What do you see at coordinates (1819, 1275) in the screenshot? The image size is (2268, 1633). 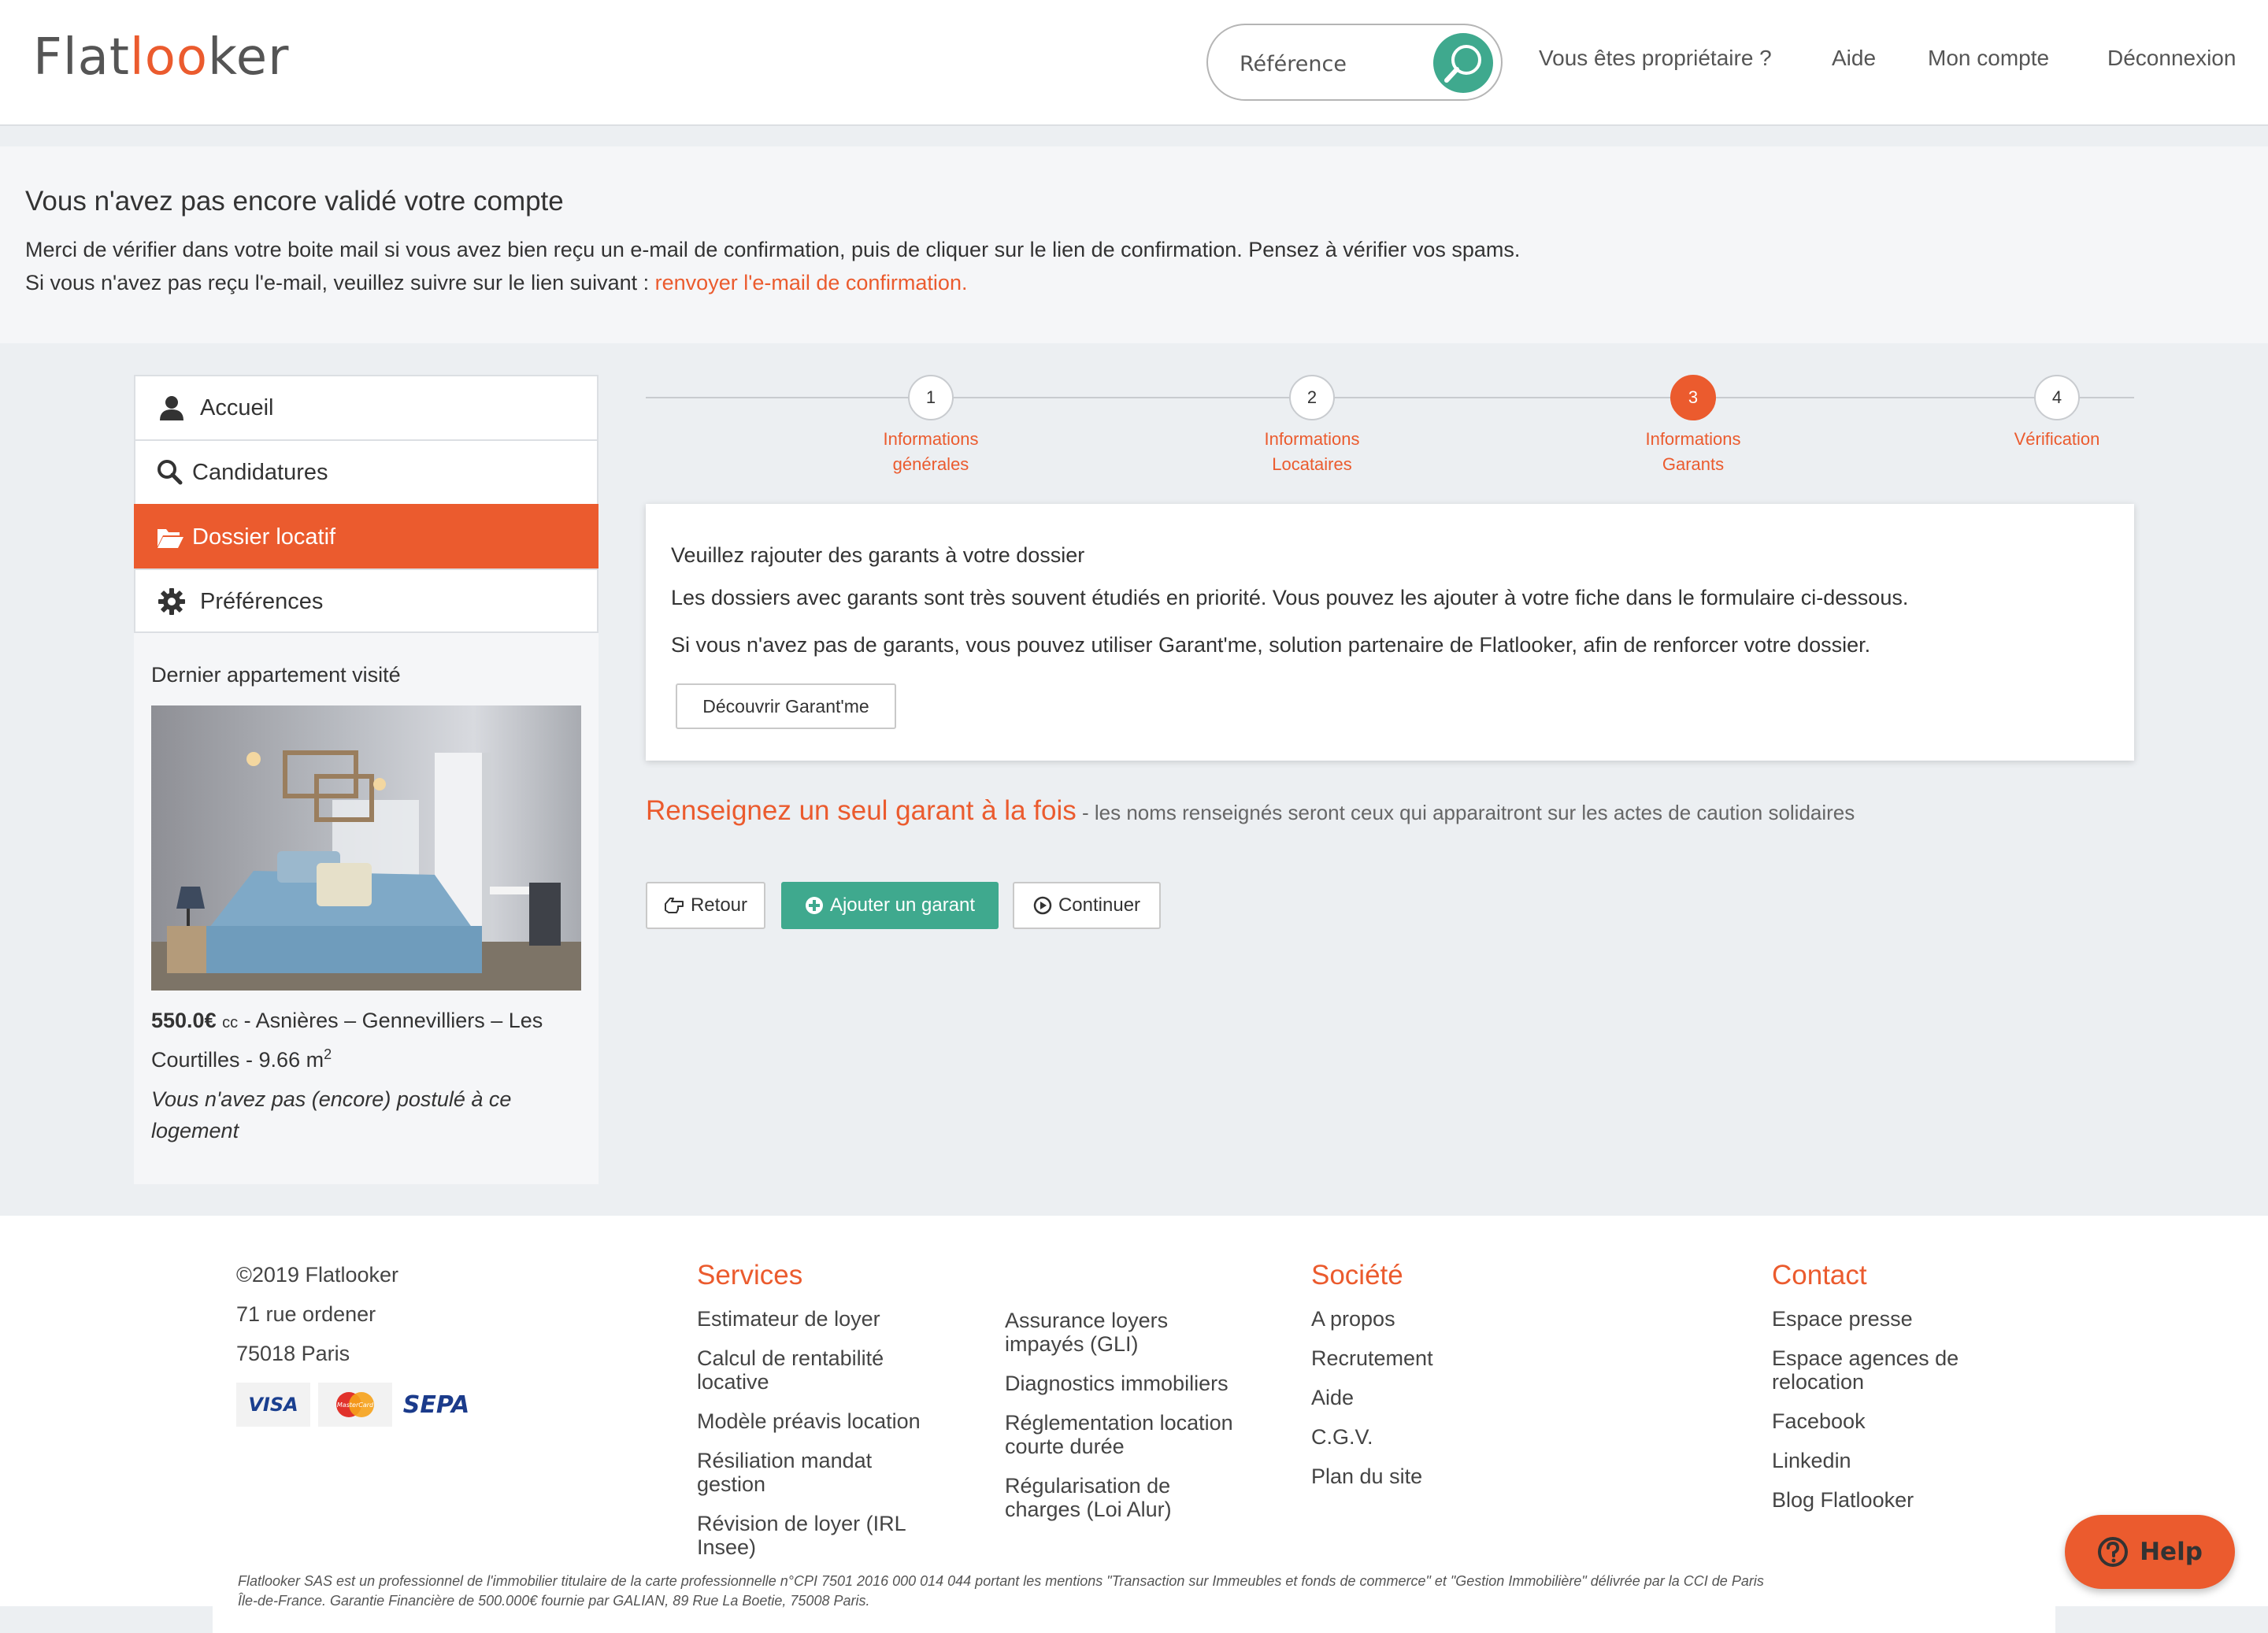 I see `footer-contact-title: Contact` at bounding box center [1819, 1275].